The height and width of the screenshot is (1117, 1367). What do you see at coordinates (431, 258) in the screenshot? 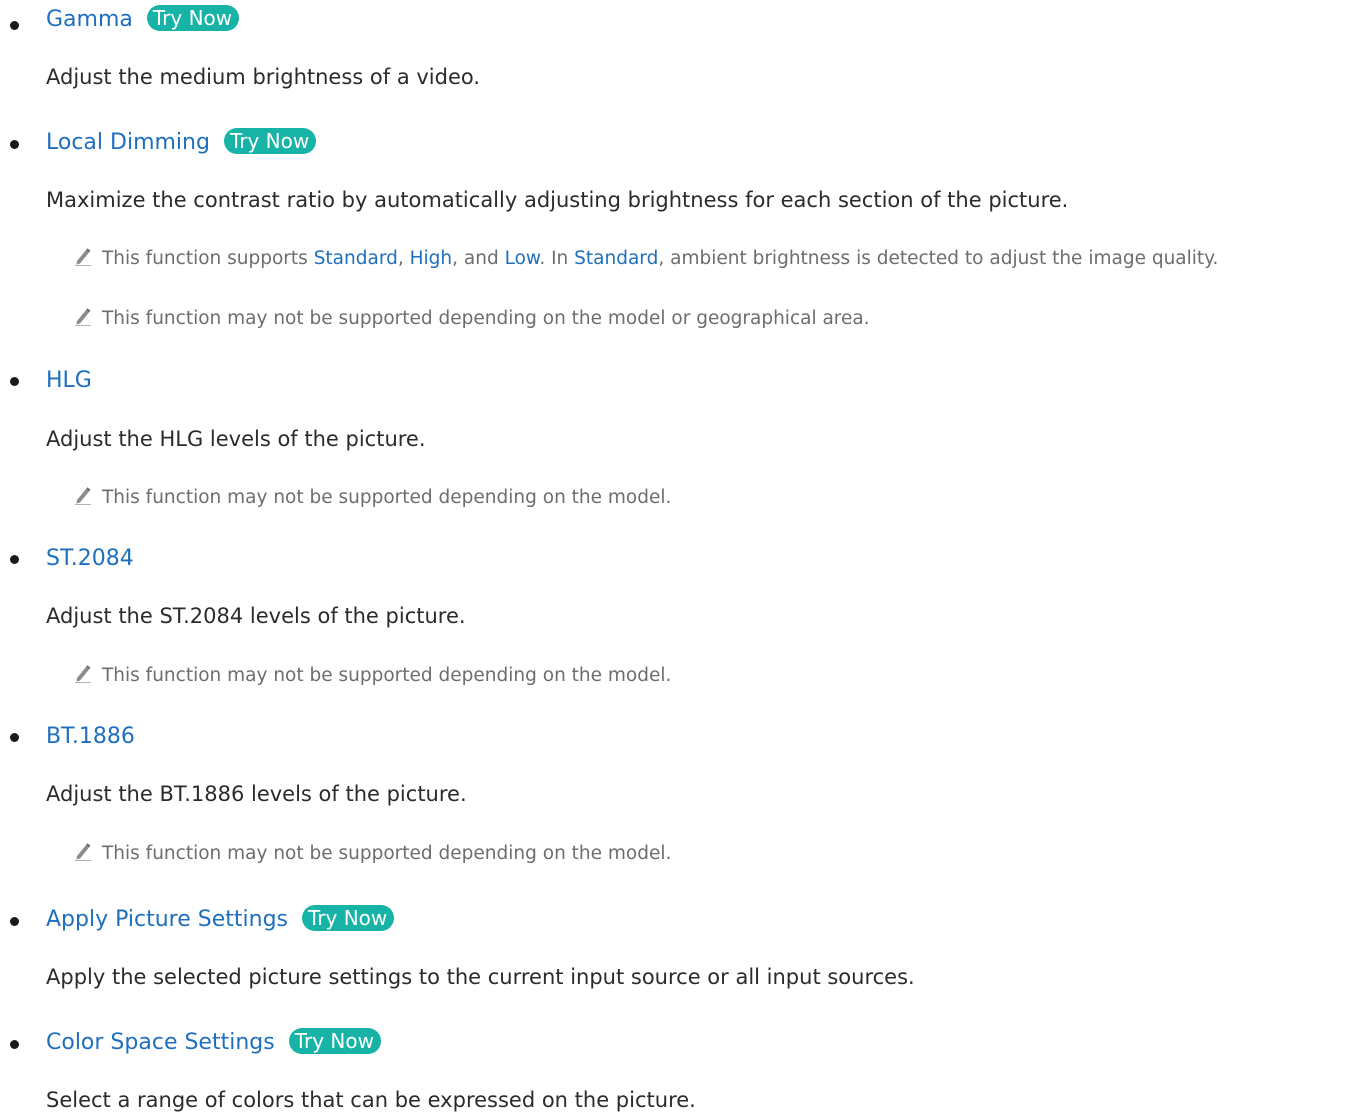
I see `keyword-high: High` at bounding box center [431, 258].